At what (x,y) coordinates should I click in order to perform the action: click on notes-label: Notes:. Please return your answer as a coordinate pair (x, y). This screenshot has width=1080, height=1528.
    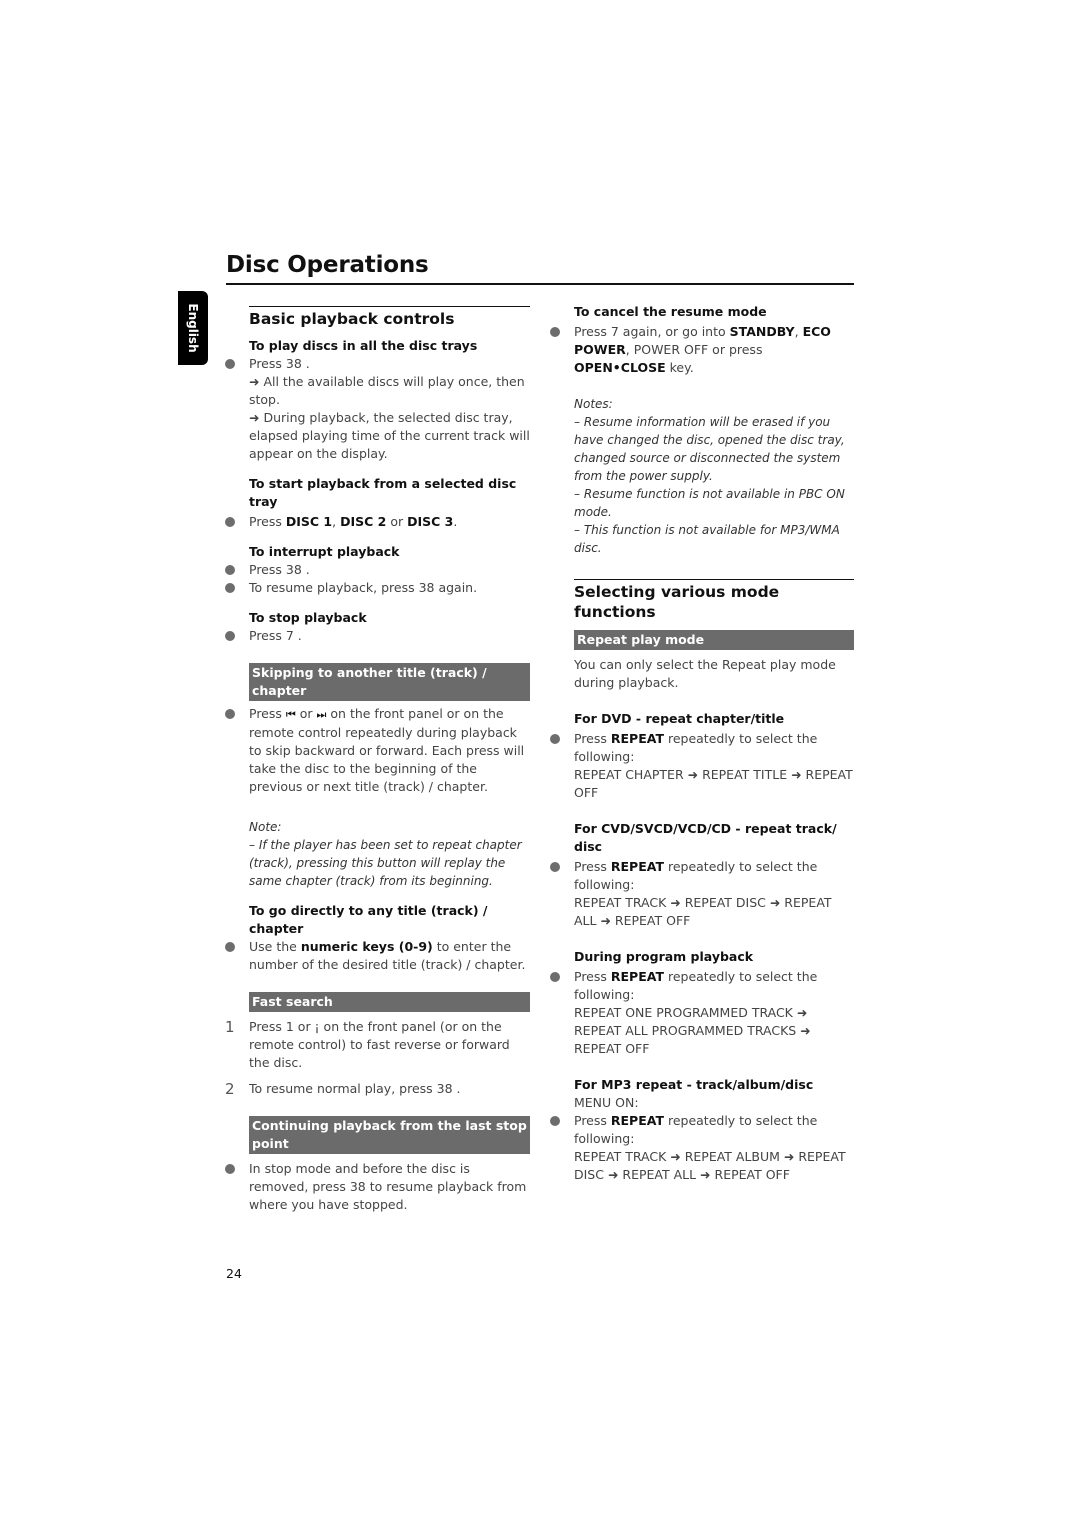
    Looking at the image, I should click on (593, 404).